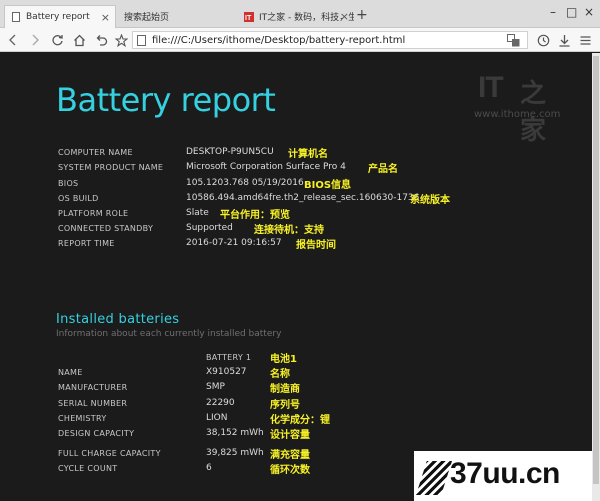  I want to click on info-annotation: 平台作用：预览, so click(255, 215).